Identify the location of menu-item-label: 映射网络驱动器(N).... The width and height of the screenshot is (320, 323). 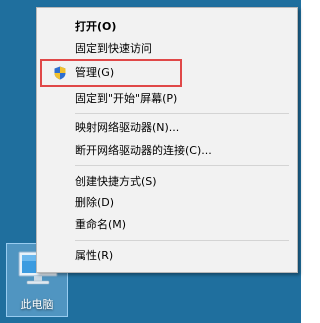
(127, 127).